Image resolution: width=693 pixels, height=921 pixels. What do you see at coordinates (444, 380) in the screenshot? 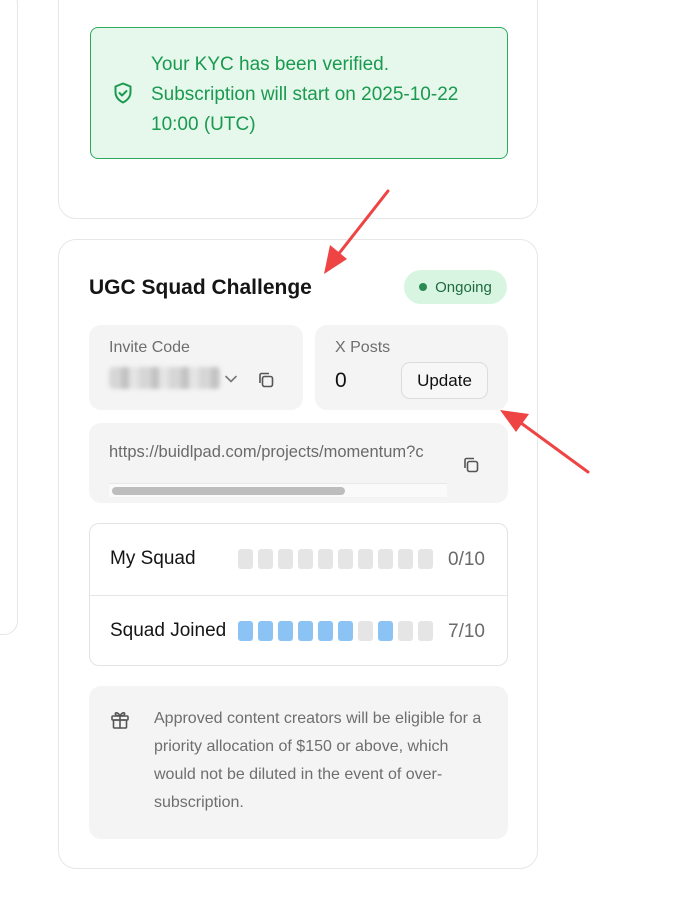
I see `update-button: Update` at bounding box center [444, 380].